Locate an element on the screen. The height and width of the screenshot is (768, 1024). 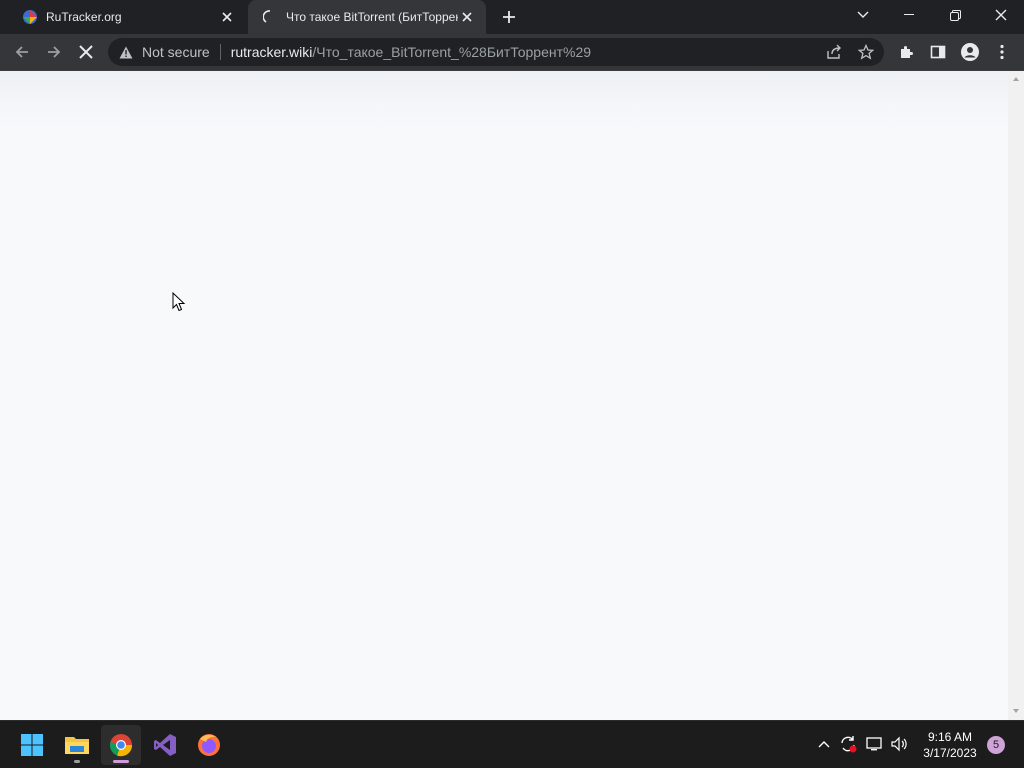
tab-title: RuTracker.org is located at coordinates (84, 17).